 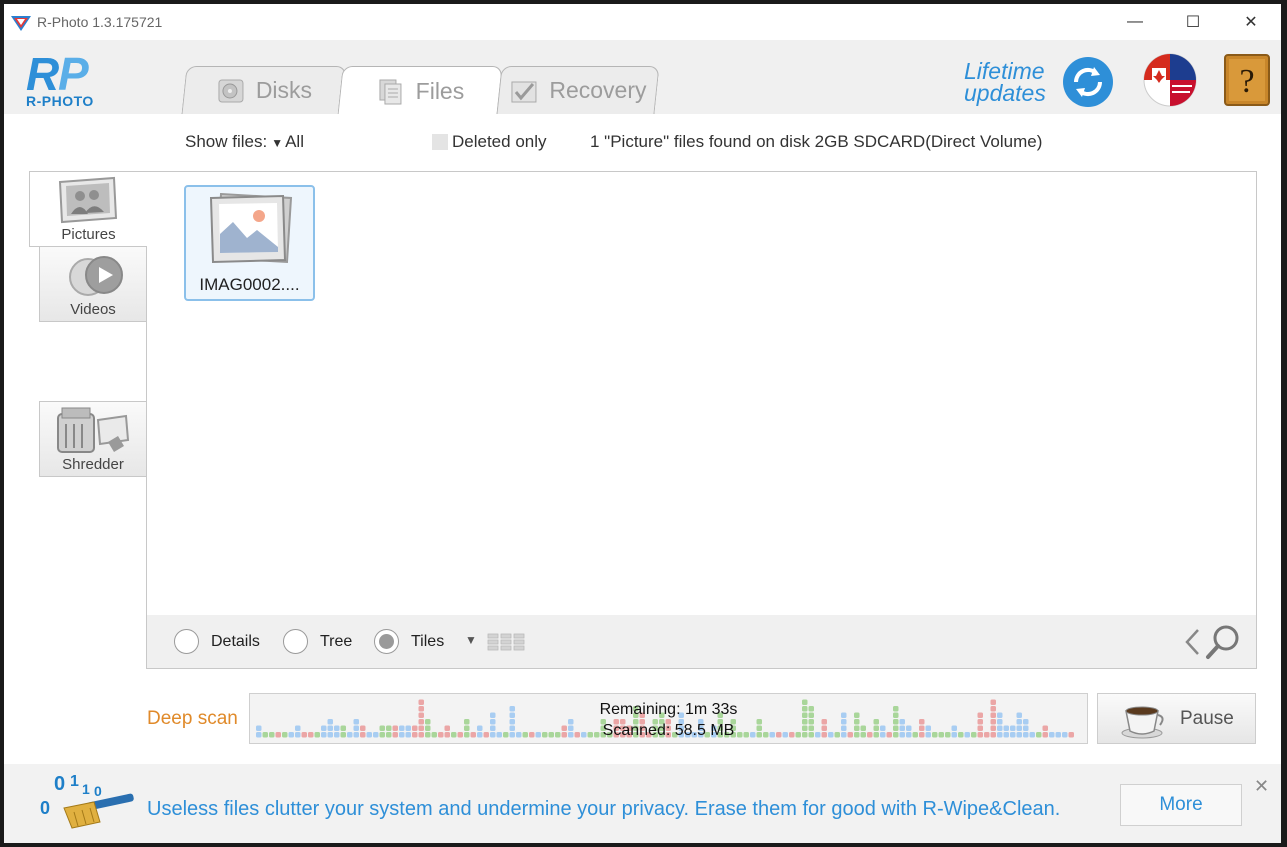 What do you see at coordinates (317, 641) in the screenshot?
I see `view-tree-radio: Tree` at bounding box center [317, 641].